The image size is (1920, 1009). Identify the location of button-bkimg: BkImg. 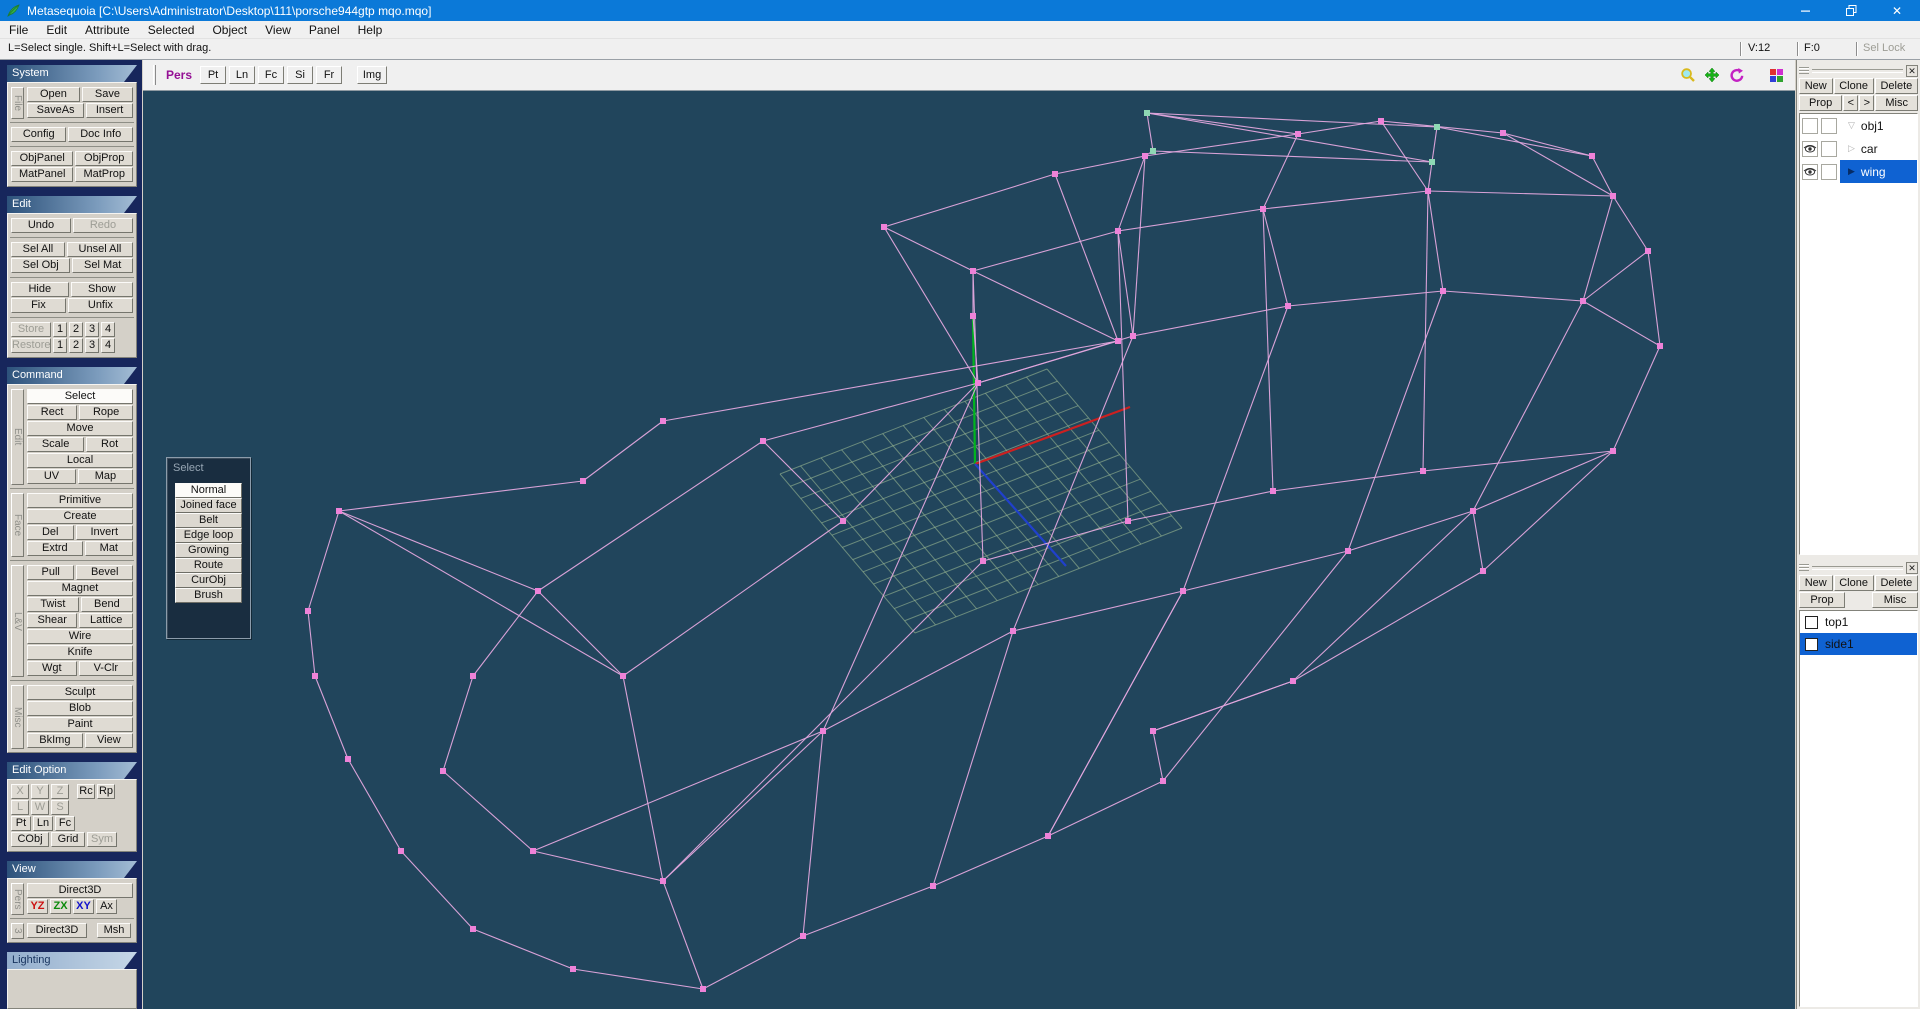
(55, 740).